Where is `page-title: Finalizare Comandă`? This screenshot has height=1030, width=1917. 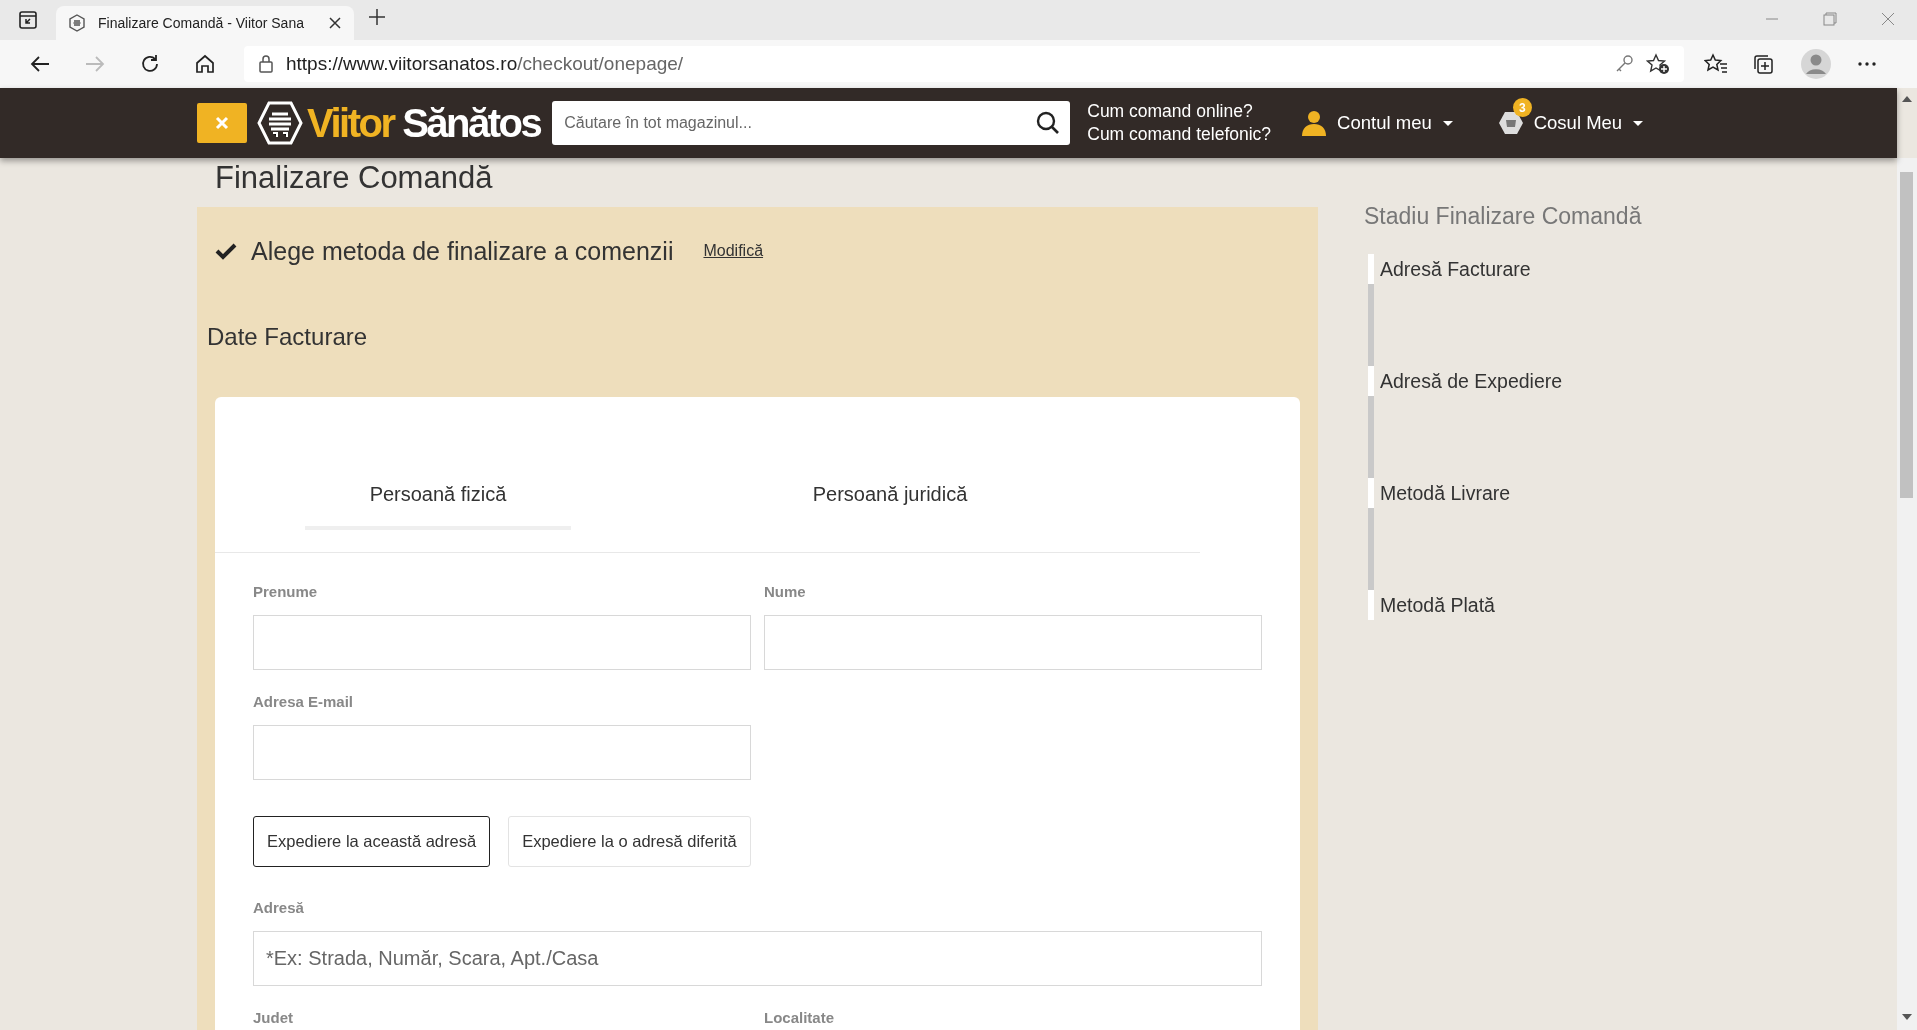 page-title: Finalizare Comandă is located at coordinates (354, 178).